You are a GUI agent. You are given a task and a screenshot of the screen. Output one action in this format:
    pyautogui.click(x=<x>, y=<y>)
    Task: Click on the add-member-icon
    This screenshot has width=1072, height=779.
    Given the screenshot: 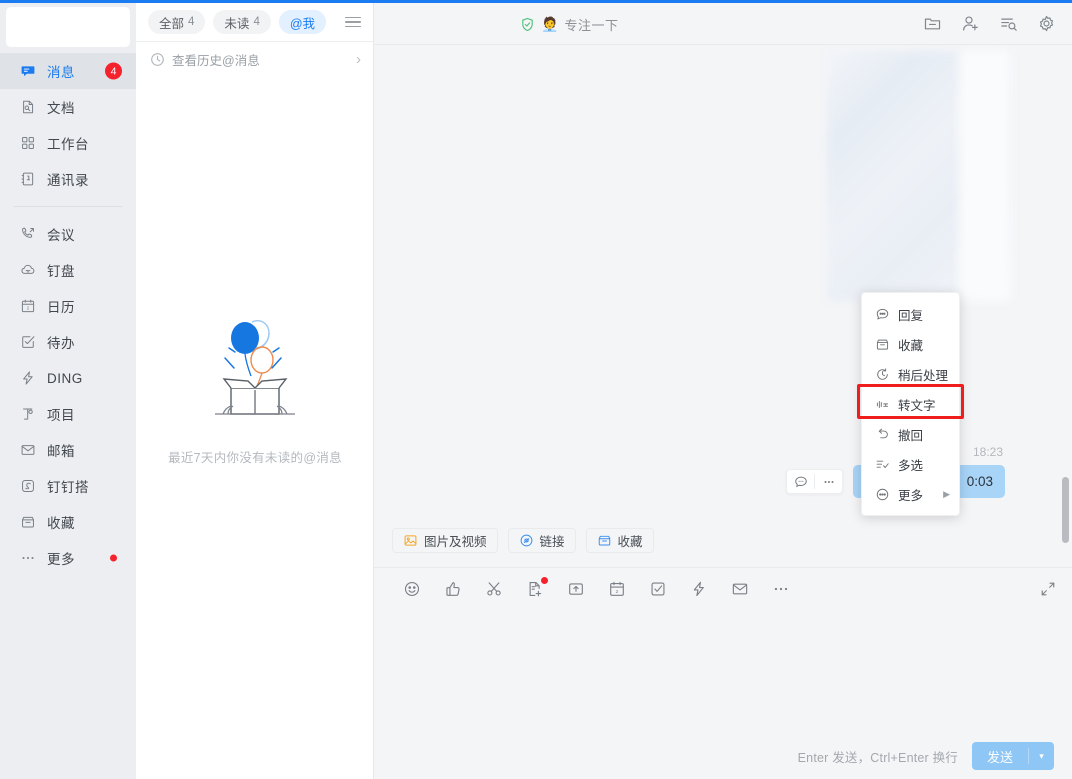 What is the action you would take?
    pyautogui.click(x=970, y=23)
    